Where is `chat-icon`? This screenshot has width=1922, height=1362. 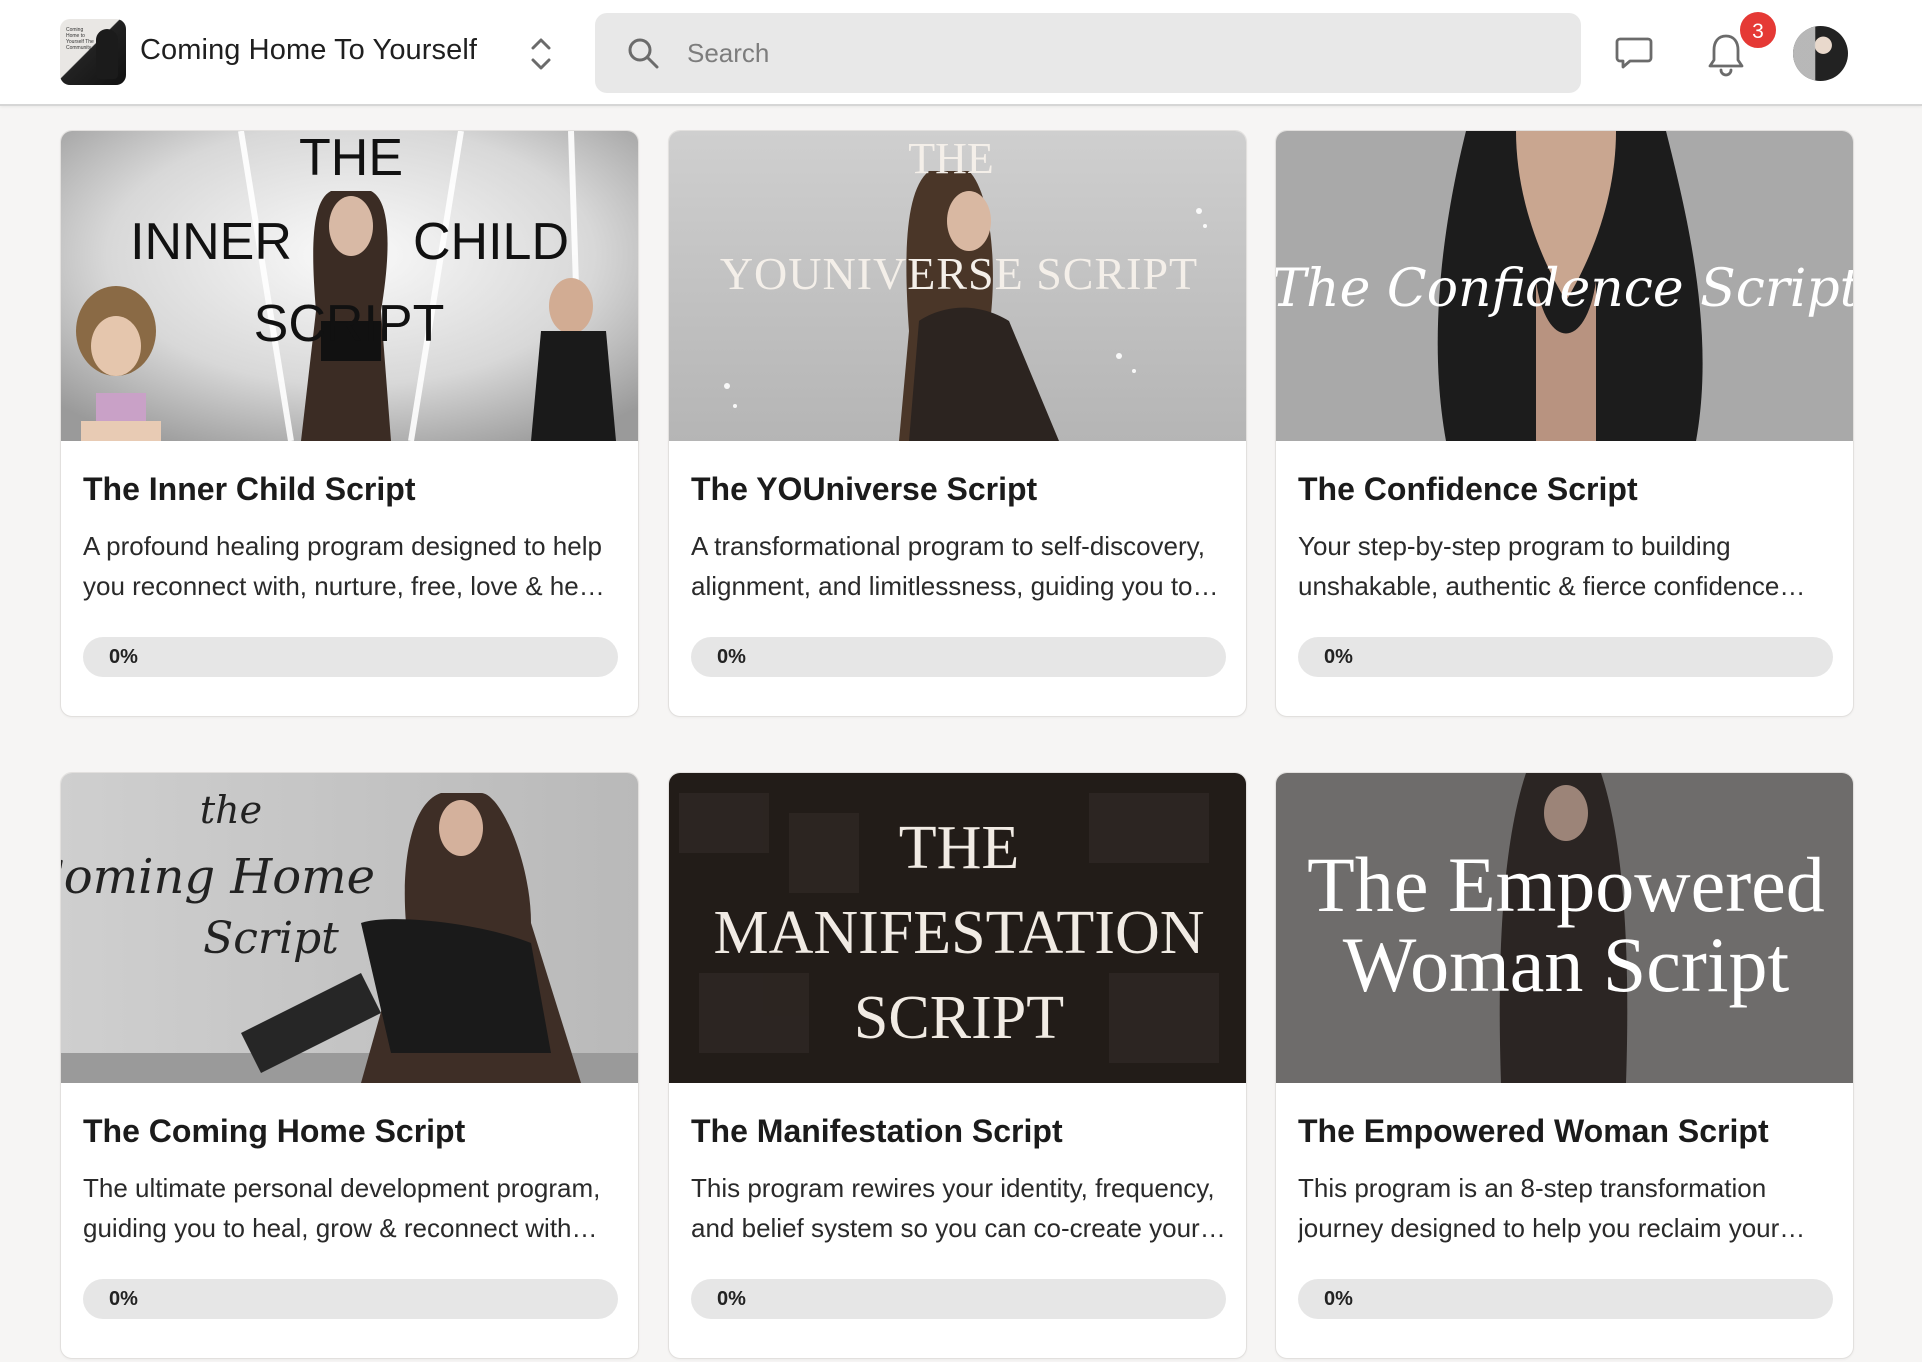
chat-icon is located at coordinates (1634, 53).